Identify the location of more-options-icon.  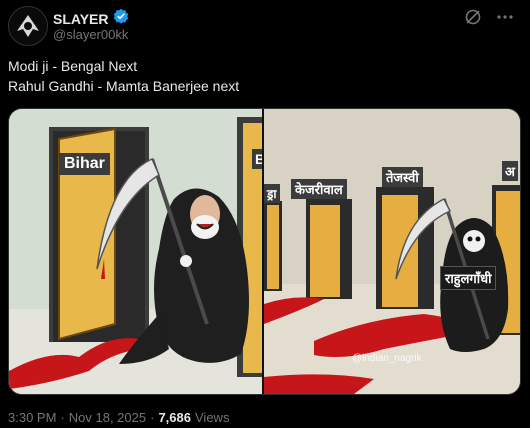
(505, 17).